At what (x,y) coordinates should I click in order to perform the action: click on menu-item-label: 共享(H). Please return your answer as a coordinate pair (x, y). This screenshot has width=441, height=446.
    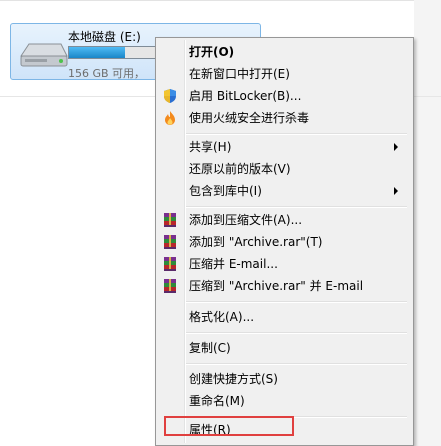
    Looking at the image, I should click on (210, 147).